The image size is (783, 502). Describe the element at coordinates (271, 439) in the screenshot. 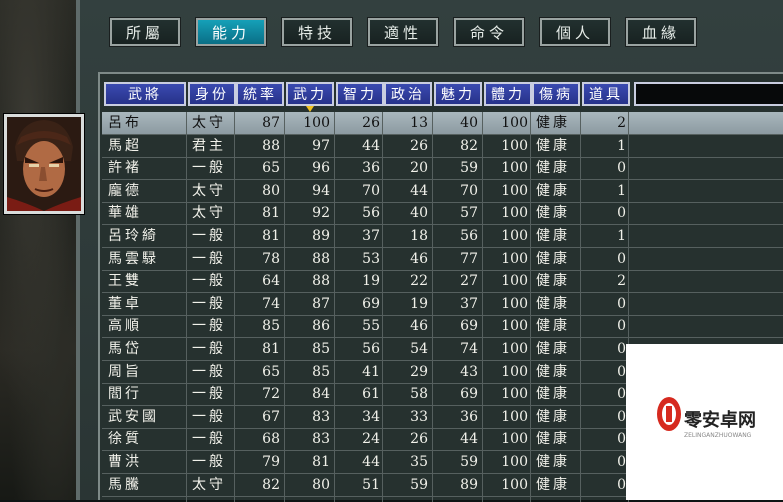

I see `cell-2: 68` at that location.